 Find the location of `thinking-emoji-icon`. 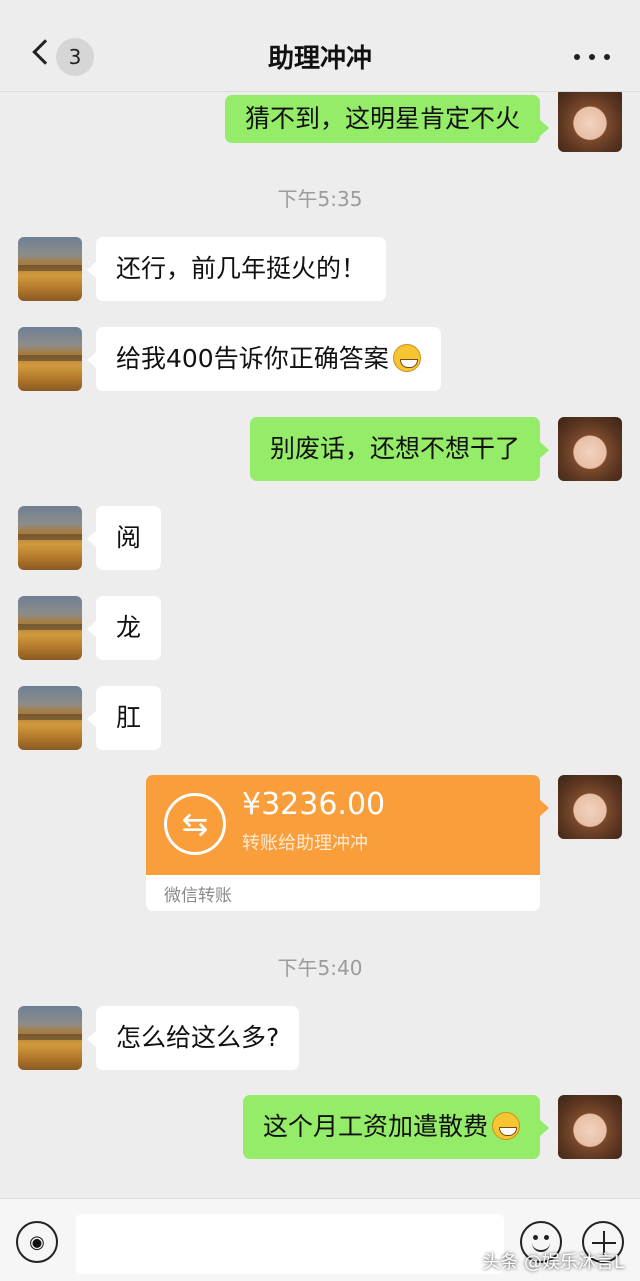

thinking-emoji-icon is located at coordinates (506, 1126).